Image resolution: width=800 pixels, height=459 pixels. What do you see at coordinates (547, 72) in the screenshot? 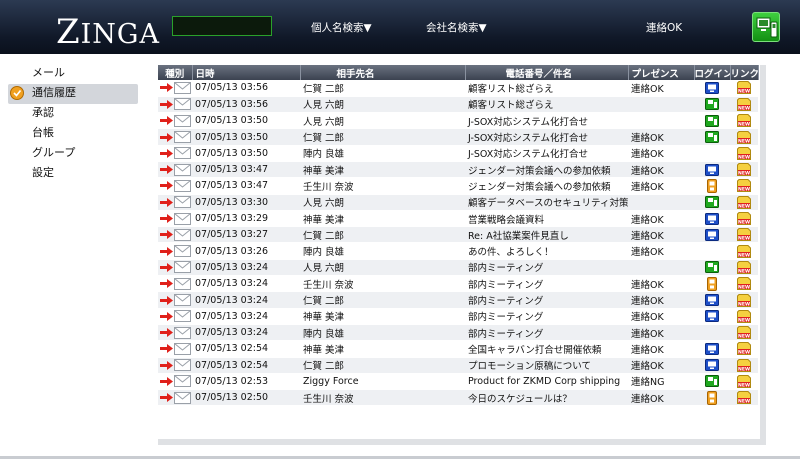
I see `column-header-subject: 電話番号／件名` at bounding box center [547, 72].